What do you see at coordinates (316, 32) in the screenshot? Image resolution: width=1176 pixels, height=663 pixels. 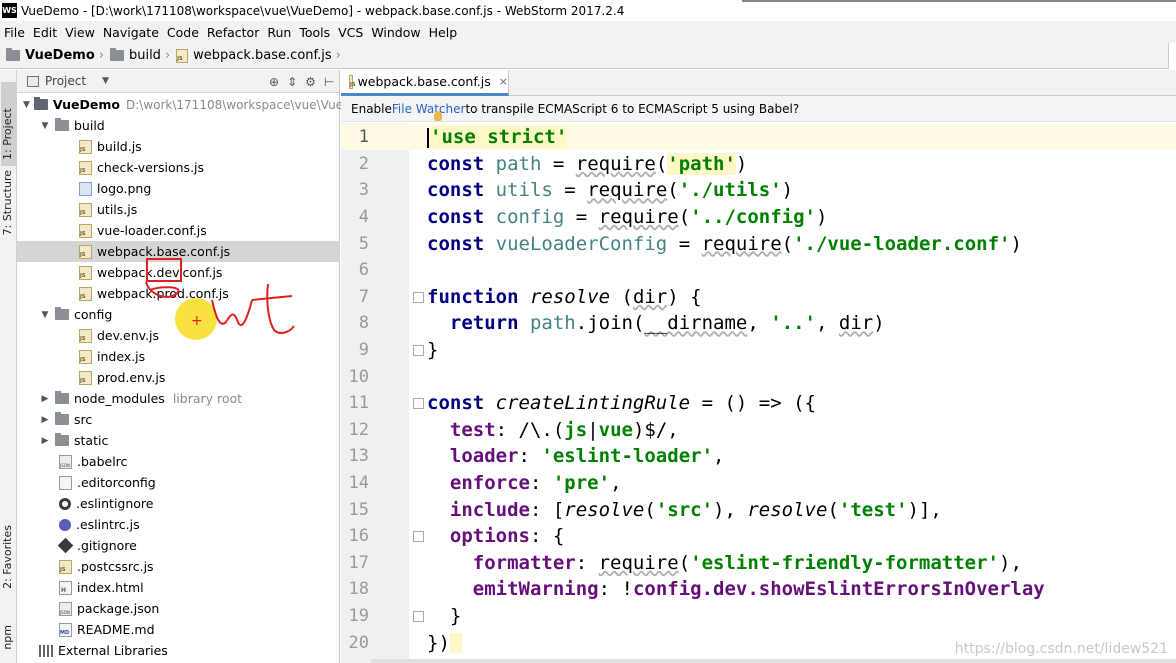 I see `menu-tools: Tools` at bounding box center [316, 32].